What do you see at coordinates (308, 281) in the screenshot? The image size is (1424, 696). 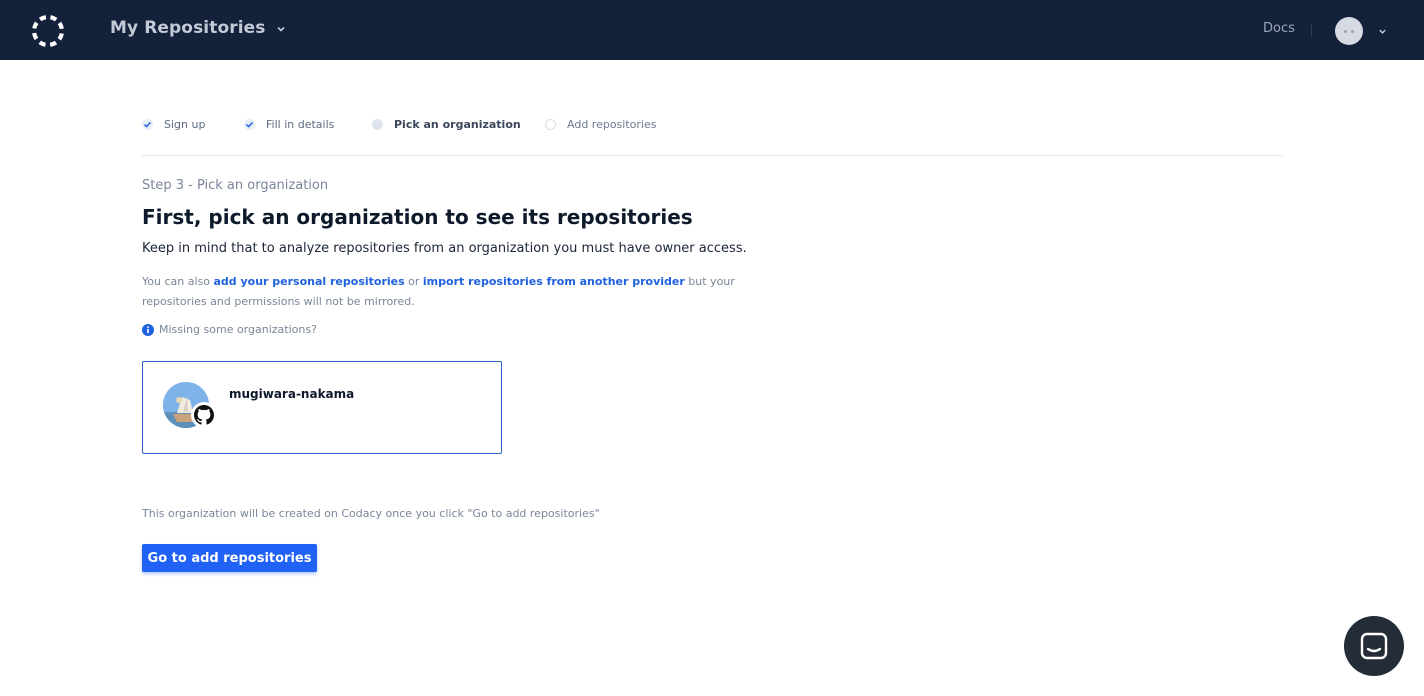 I see `add-personal-repositories-link: add your personal repositories` at bounding box center [308, 281].